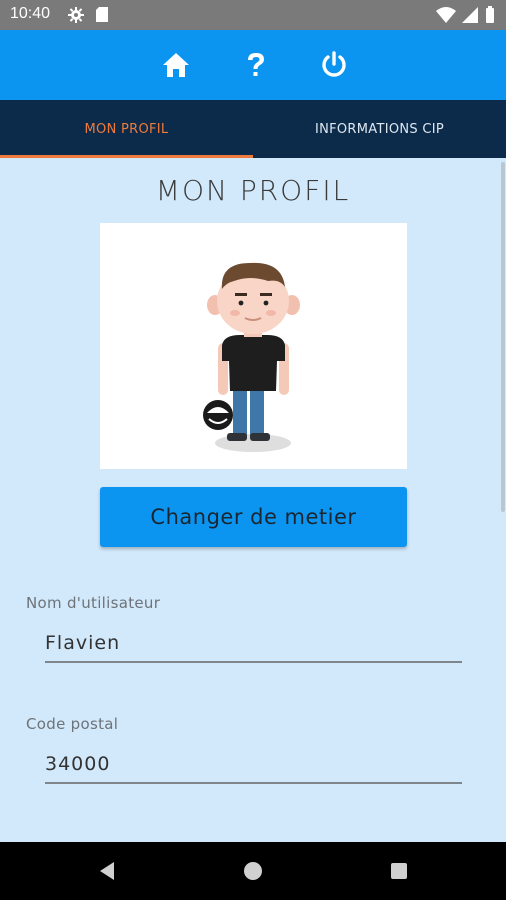  I want to click on home-circle-icon, so click(253, 871).